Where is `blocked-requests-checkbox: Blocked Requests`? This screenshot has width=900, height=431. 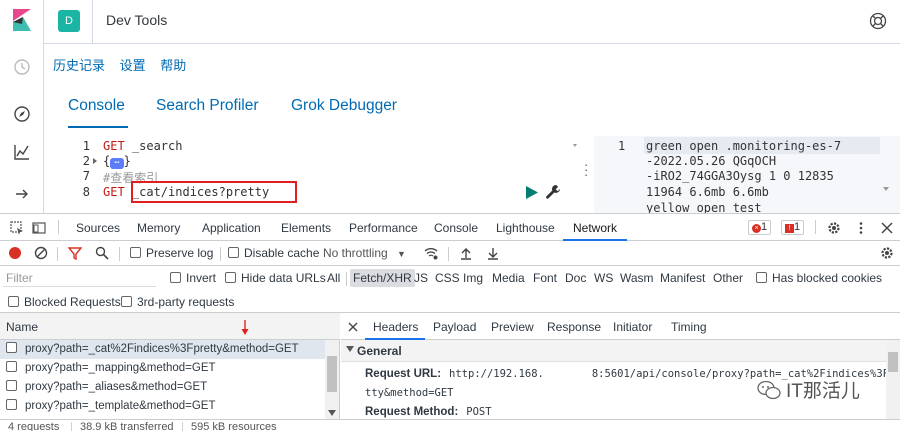 blocked-requests-checkbox: Blocked Requests is located at coordinates (64, 302).